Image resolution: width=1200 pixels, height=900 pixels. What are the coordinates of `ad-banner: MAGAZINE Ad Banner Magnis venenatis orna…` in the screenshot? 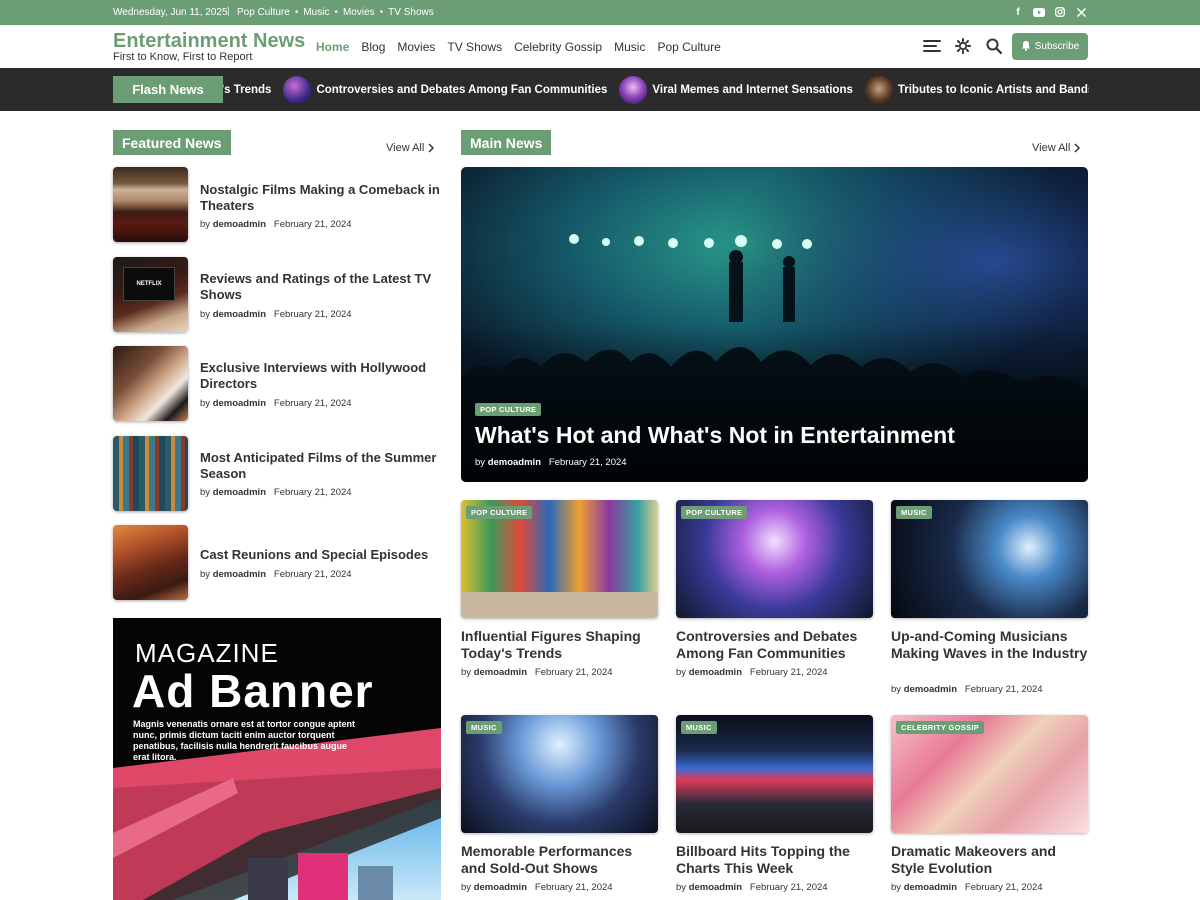 It's located at (277, 759).